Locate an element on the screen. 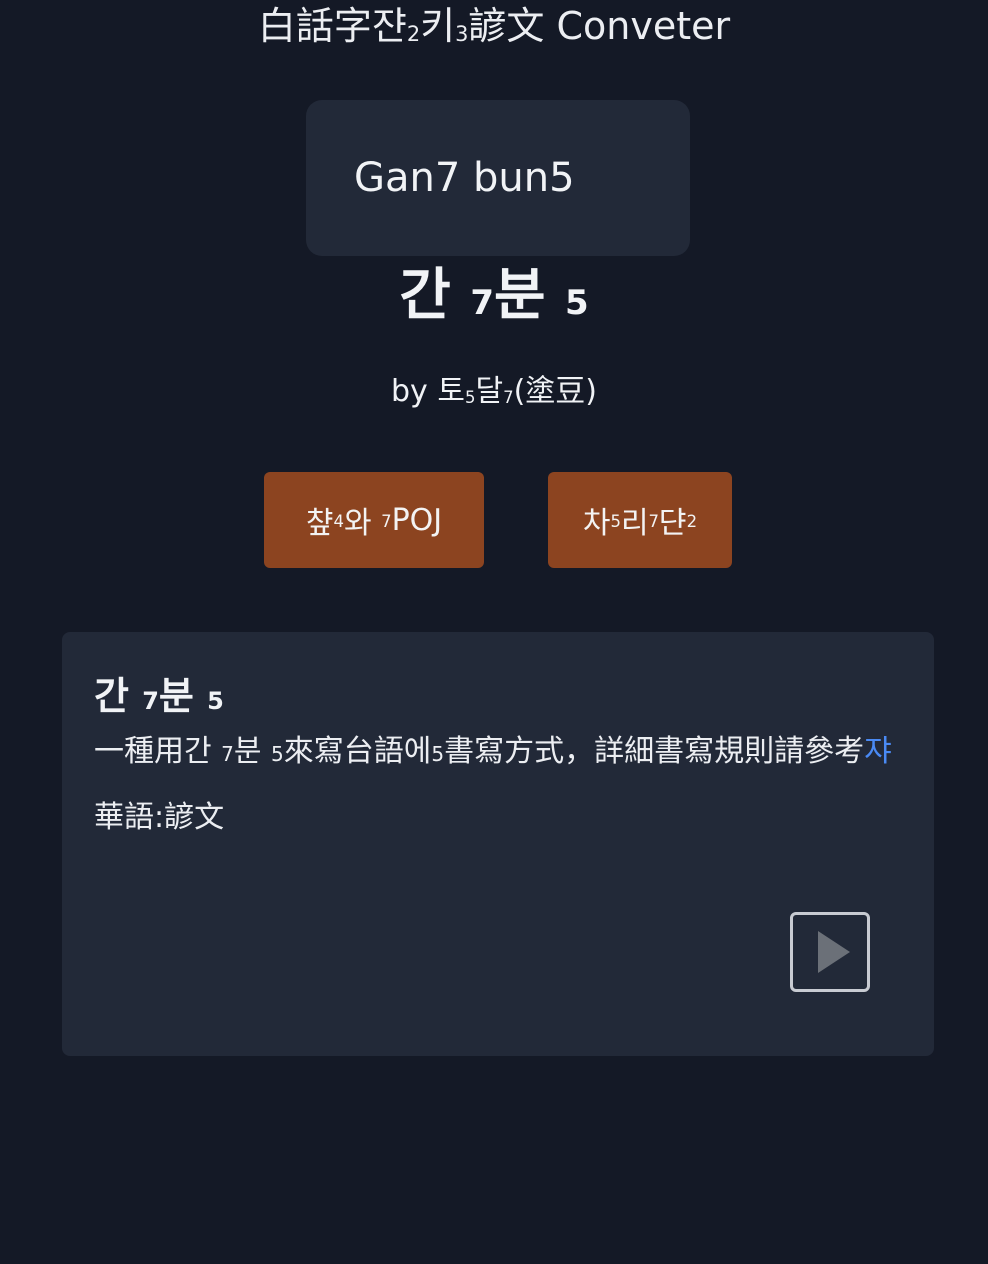 The width and height of the screenshot is (988, 1264). title-syllable: 쟌 is located at coordinates (389, 26).